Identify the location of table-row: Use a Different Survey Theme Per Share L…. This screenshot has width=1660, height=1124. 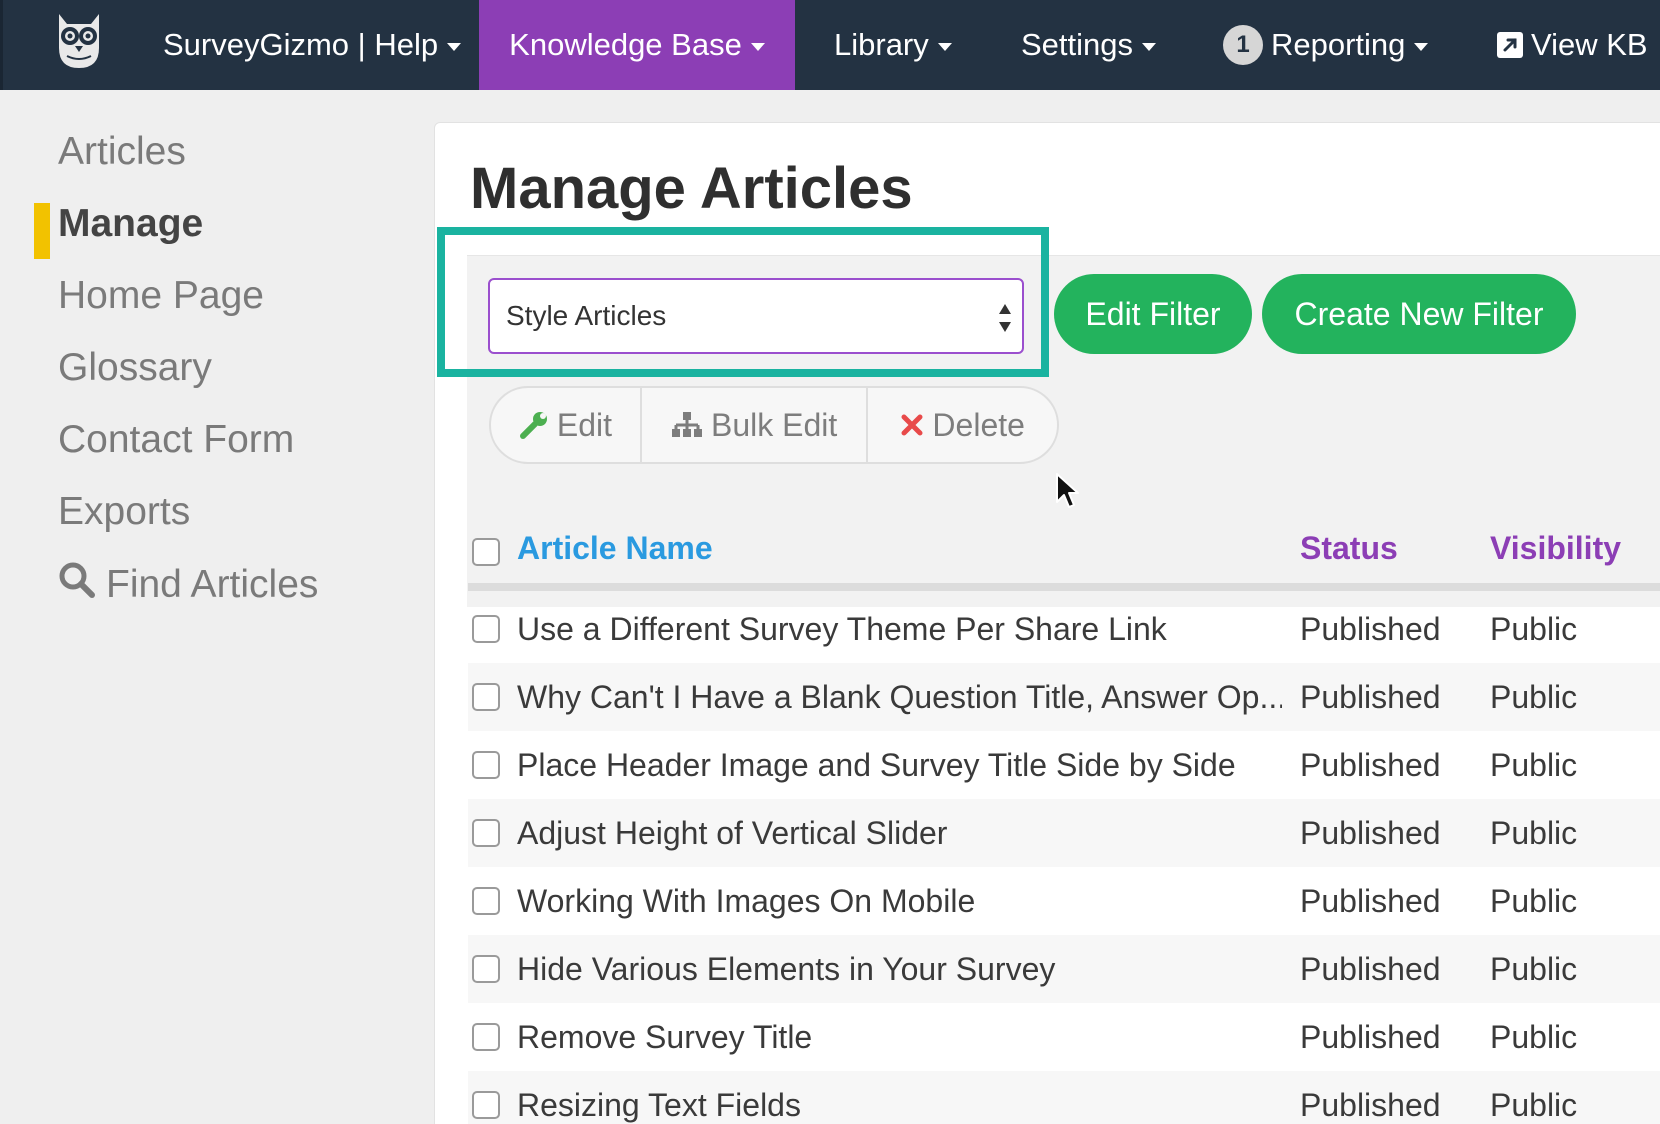
(1064, 629).